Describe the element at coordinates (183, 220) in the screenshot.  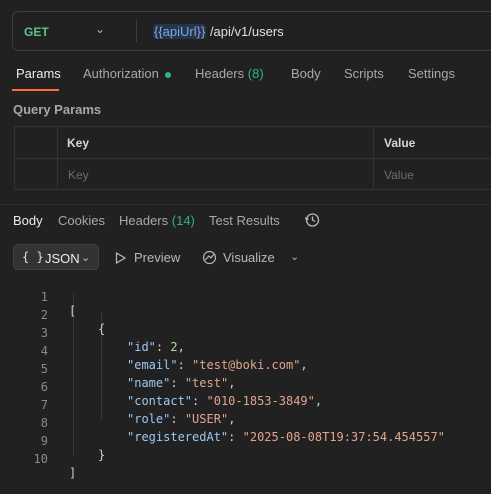
I see `tab-response-headers-count: (14)` at that location.